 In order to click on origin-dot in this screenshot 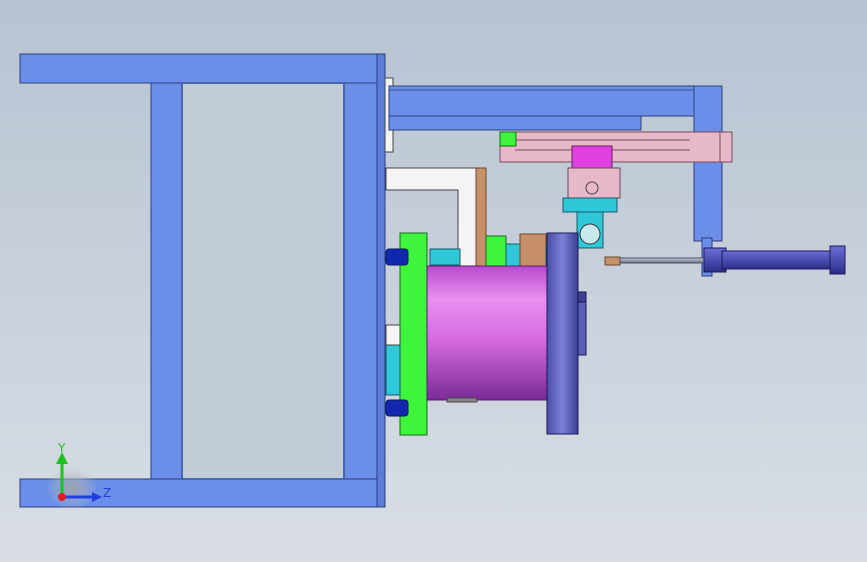, I will do `click(62, 497)`.